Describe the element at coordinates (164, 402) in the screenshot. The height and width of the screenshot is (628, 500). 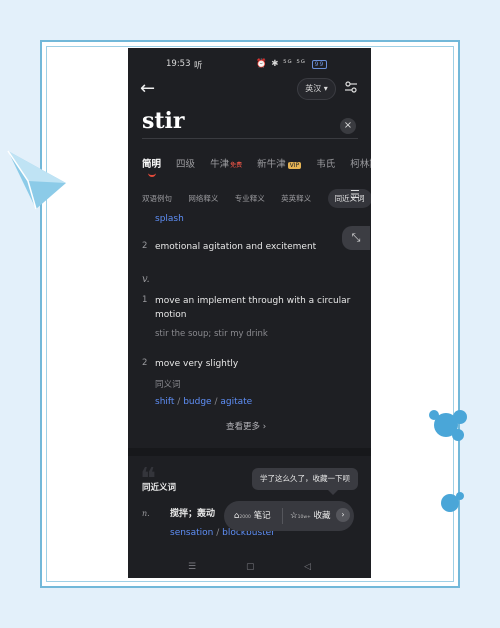
I see `synonym-link-shift: shift` at that location.